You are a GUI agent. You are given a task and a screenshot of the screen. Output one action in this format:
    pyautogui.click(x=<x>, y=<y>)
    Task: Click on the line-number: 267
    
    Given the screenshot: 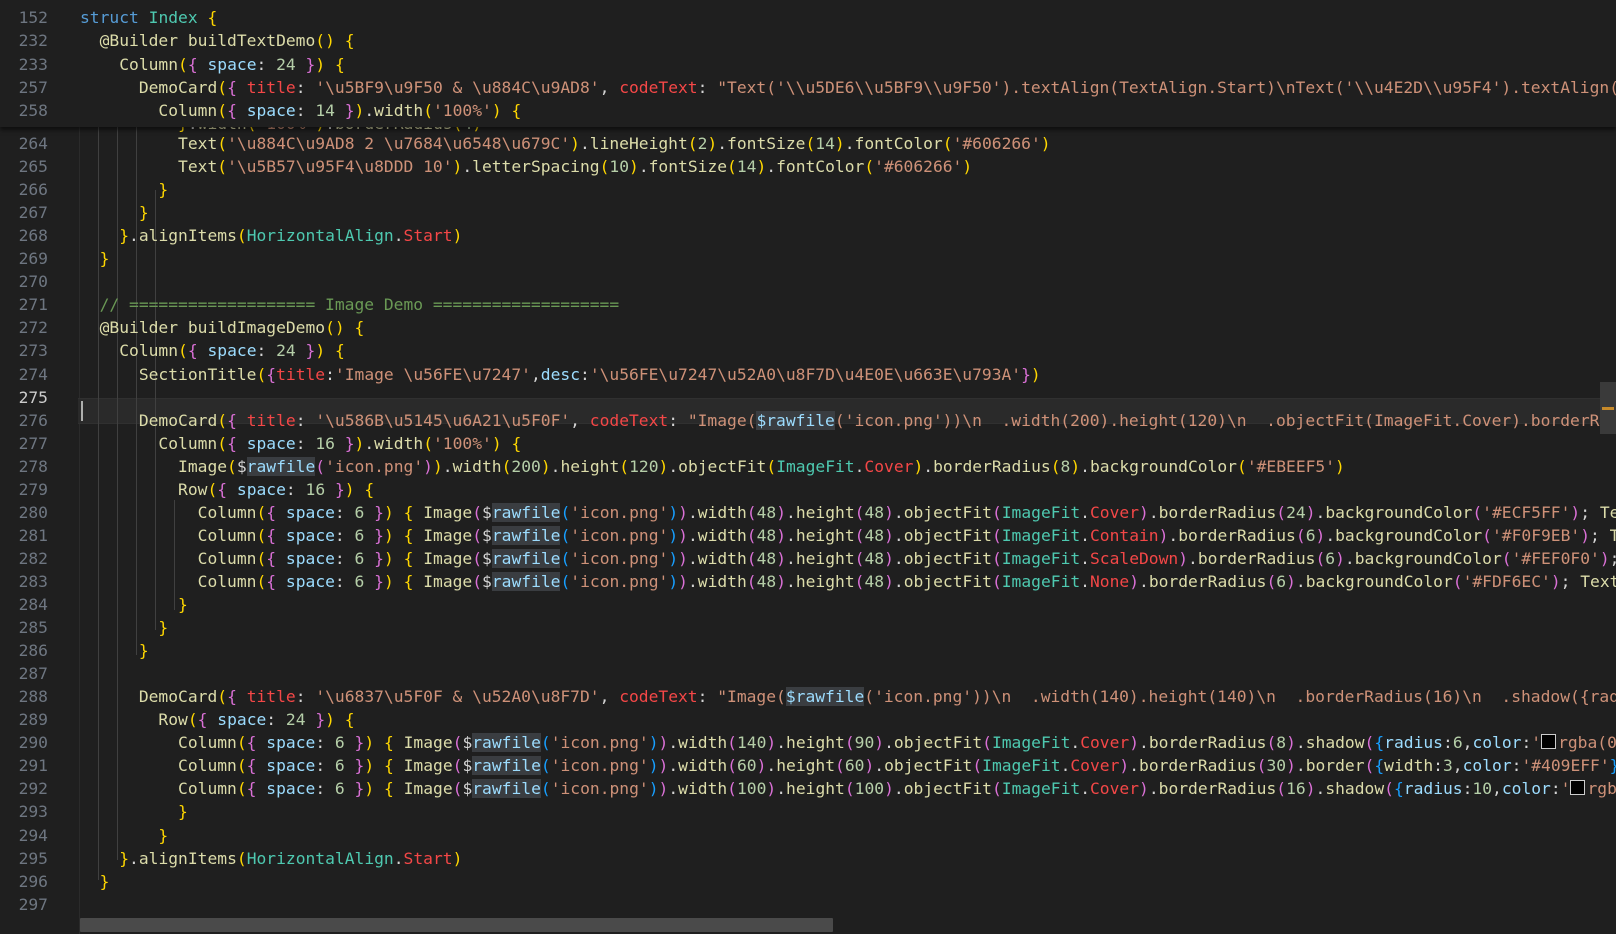 What is the action you would take?
    pyautogui.click(x=33, y=213)
    